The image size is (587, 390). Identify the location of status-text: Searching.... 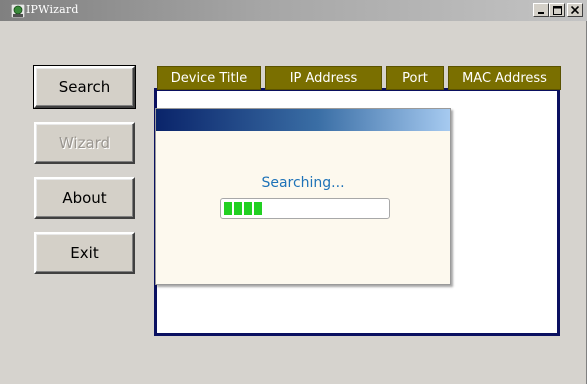
(303, 183).